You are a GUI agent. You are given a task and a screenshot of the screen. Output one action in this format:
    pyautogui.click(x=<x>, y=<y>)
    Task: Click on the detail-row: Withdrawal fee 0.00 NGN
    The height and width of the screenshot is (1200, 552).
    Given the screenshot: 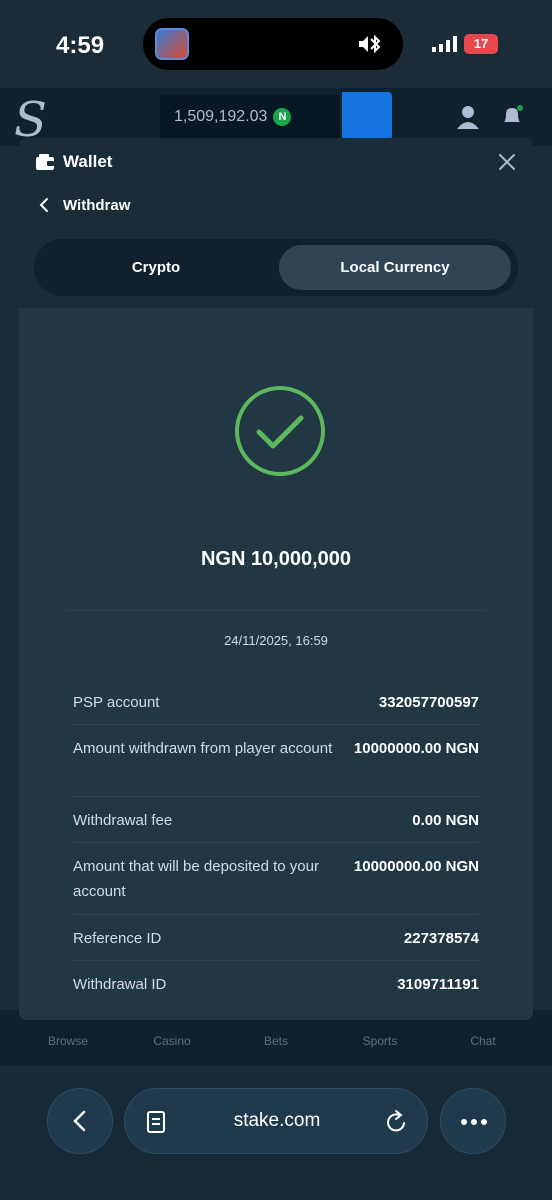 What is the action you would take?
    pyautogui.click(x=276, y=820)
    